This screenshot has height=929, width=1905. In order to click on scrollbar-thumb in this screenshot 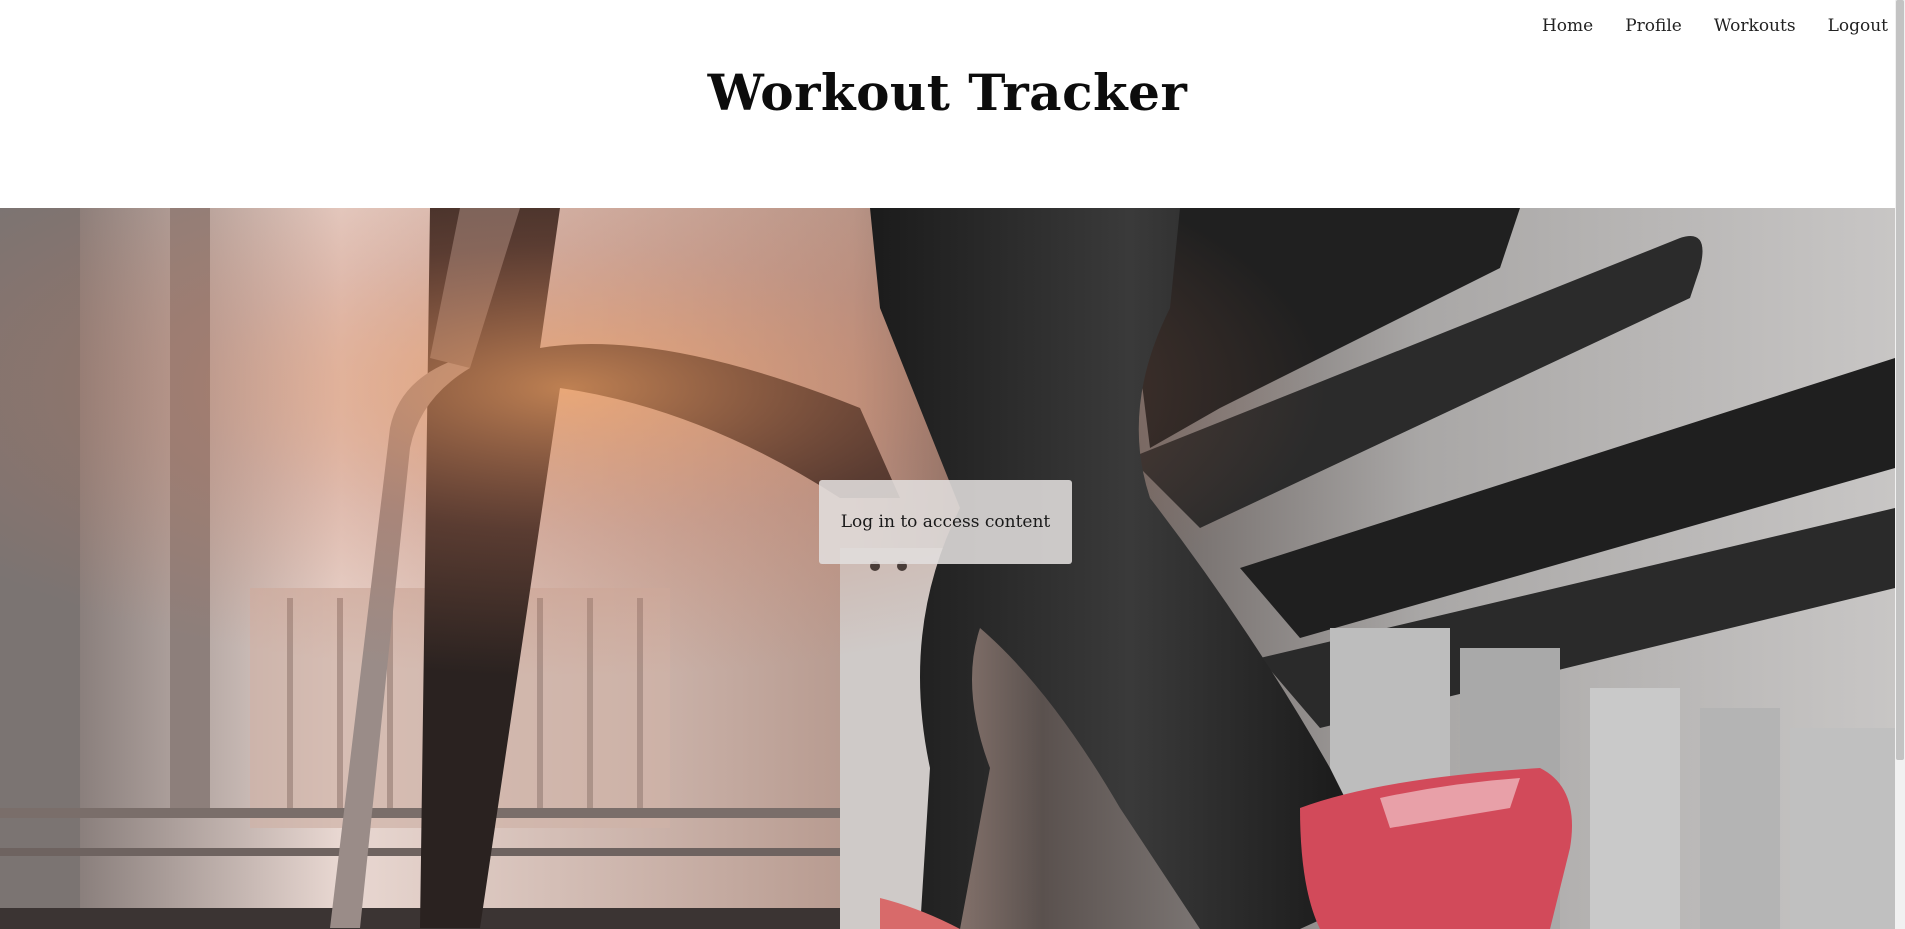, I will do `click(1900, 380)`.